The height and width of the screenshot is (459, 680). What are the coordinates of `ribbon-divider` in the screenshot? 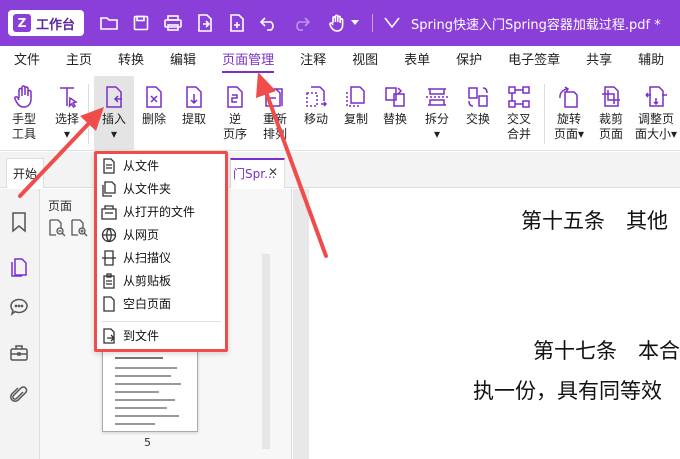 It's located at (544, 114).